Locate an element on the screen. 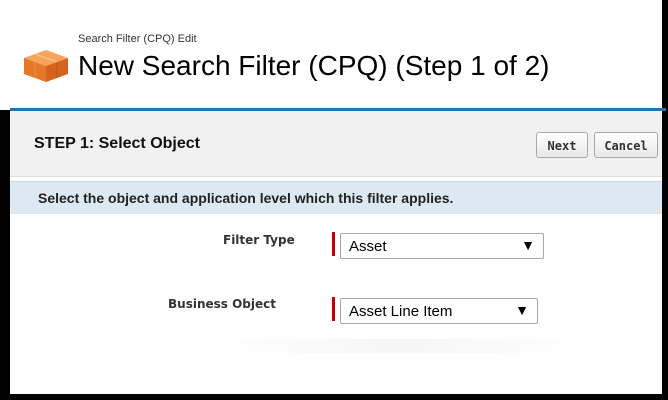 The height and width of the screenshot is (400, 668). faded-row is located at coordinates (400, 346).